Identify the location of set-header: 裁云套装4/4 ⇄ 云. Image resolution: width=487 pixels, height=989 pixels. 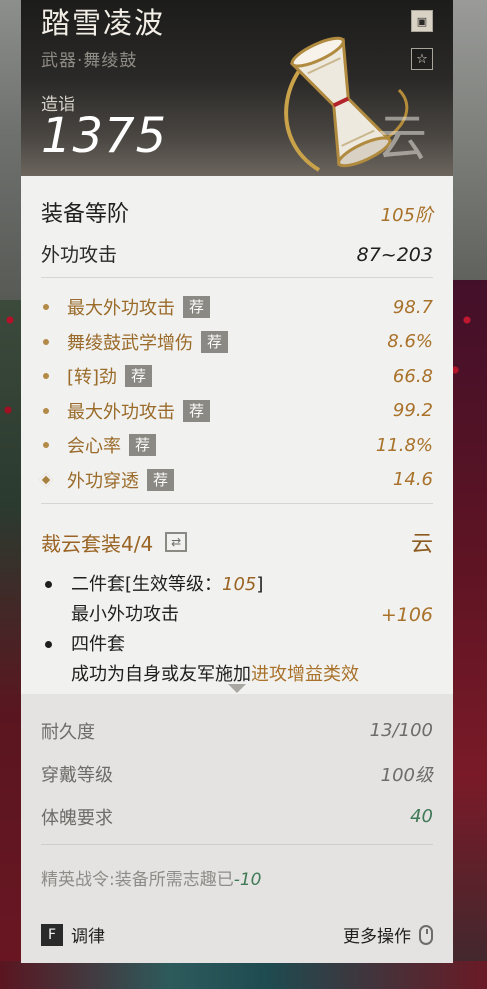
(237, 542).